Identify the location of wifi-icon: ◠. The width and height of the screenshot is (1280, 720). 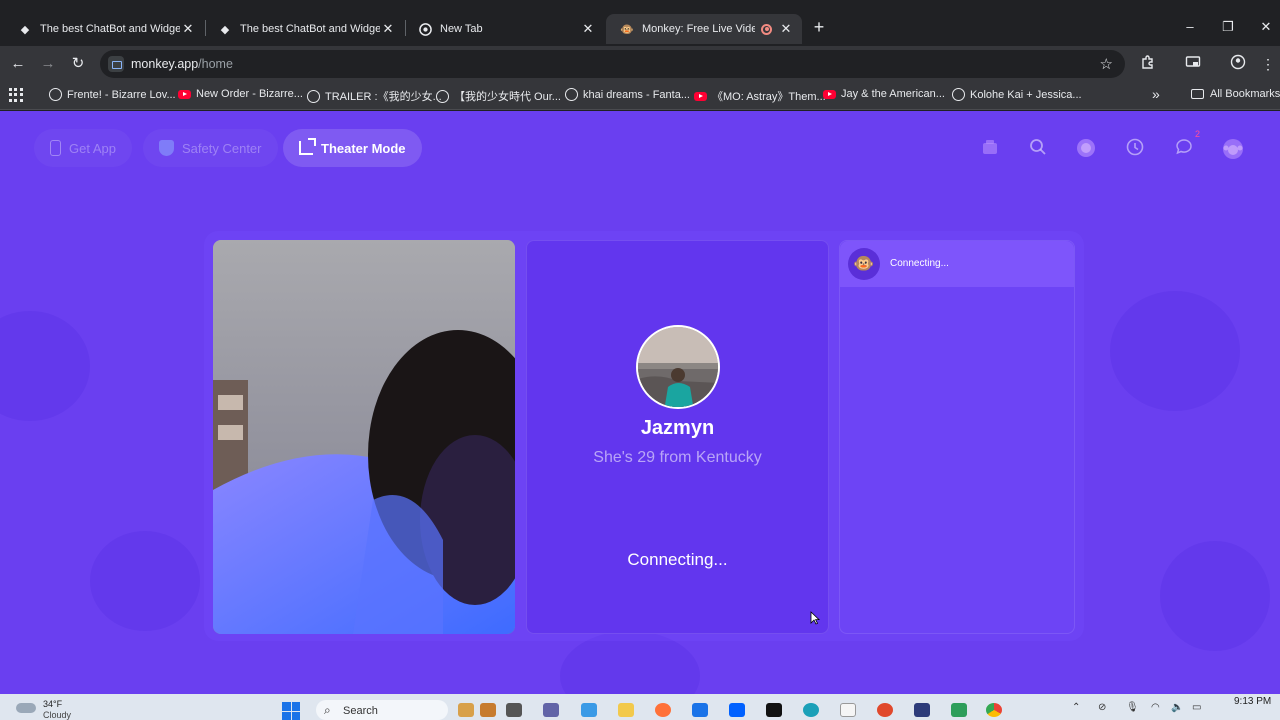
(1155, 707).